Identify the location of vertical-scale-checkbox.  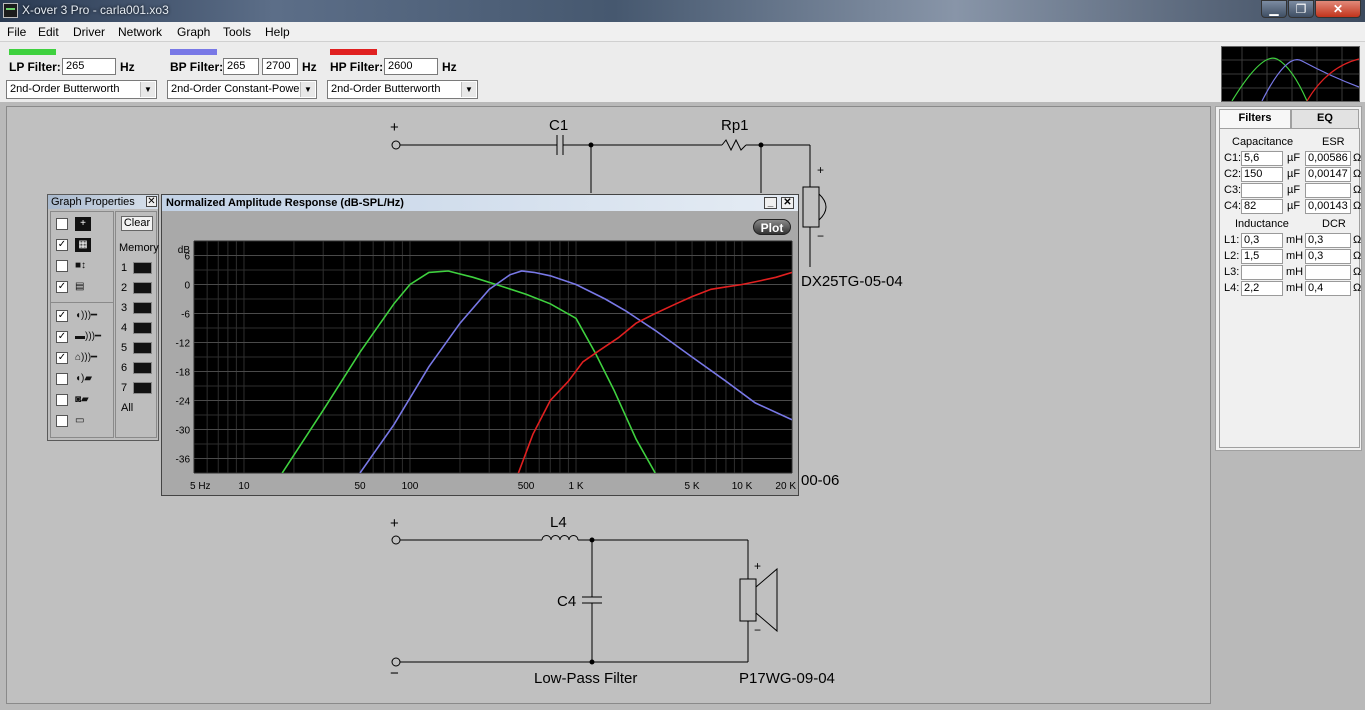
(62, 266).